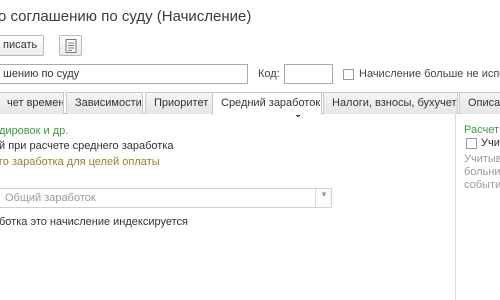  Describe the element at coordinates (482, 185) in the screenshot. I see `calc-description-line: событи` at that location.